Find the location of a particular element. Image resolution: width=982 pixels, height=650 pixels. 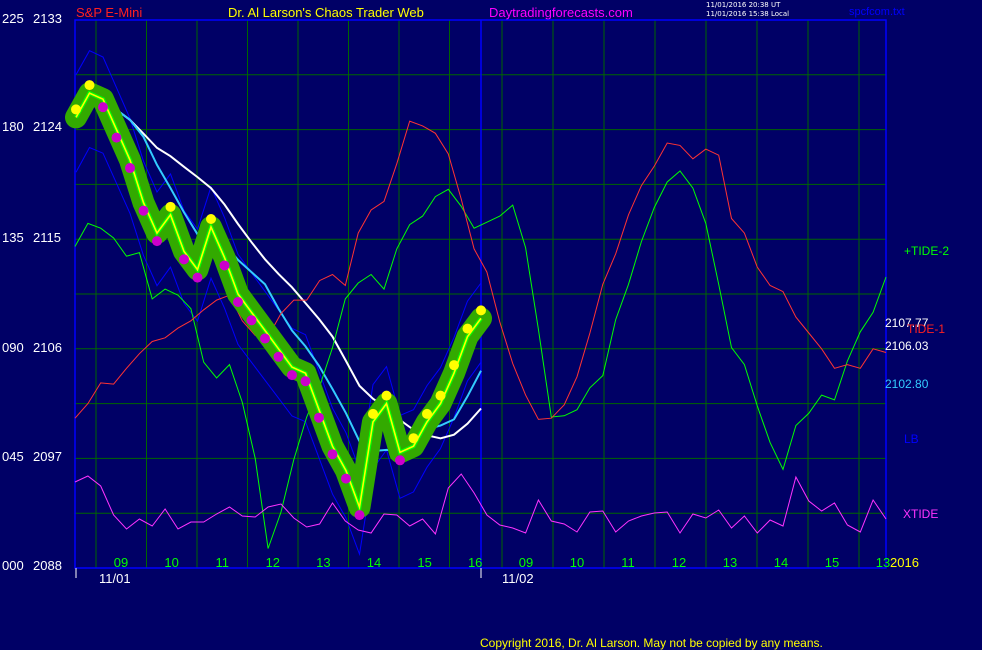

lb-label: LB is located at coordinates (911, 439).